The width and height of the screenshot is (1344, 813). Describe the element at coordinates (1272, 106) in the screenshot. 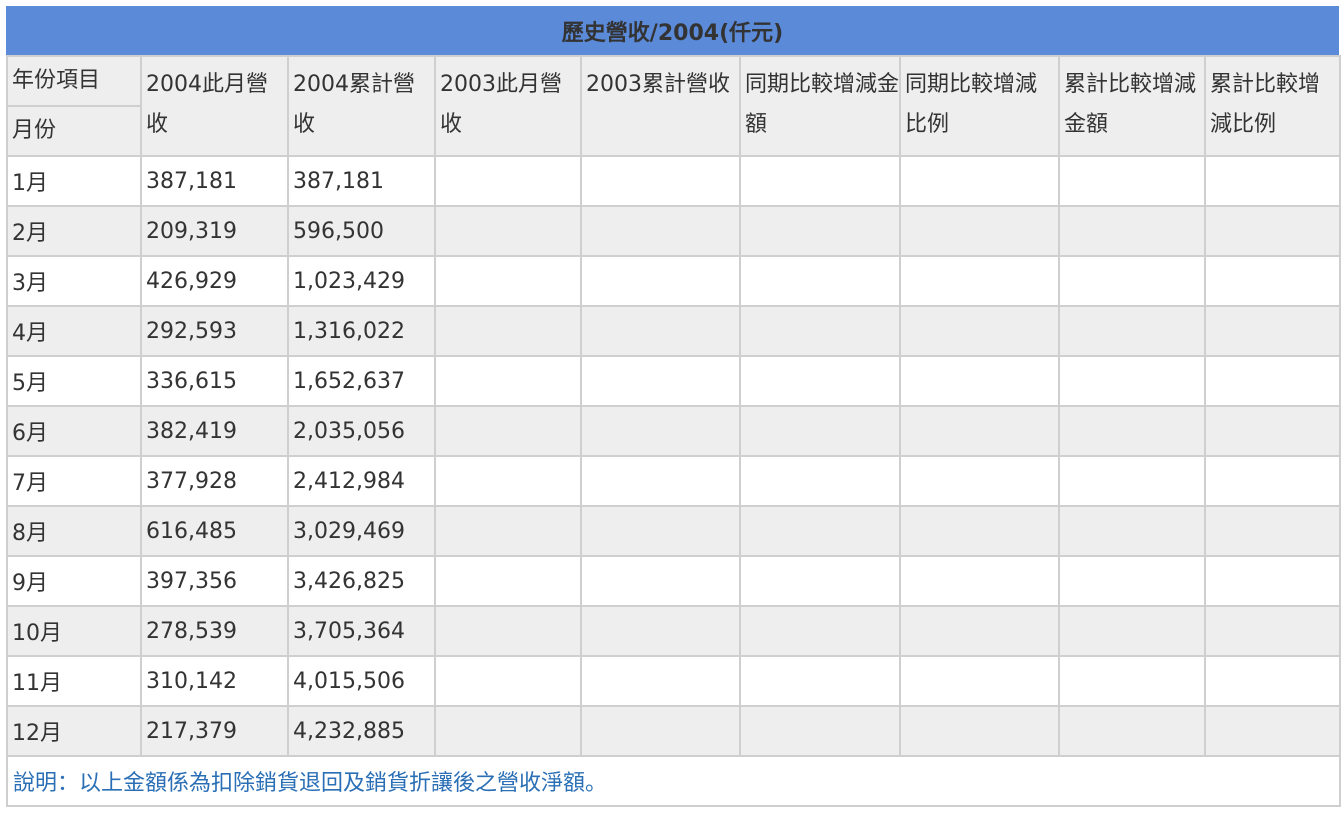

I see `col-header-cum-ratio: 累計比較增減比例` at that location.